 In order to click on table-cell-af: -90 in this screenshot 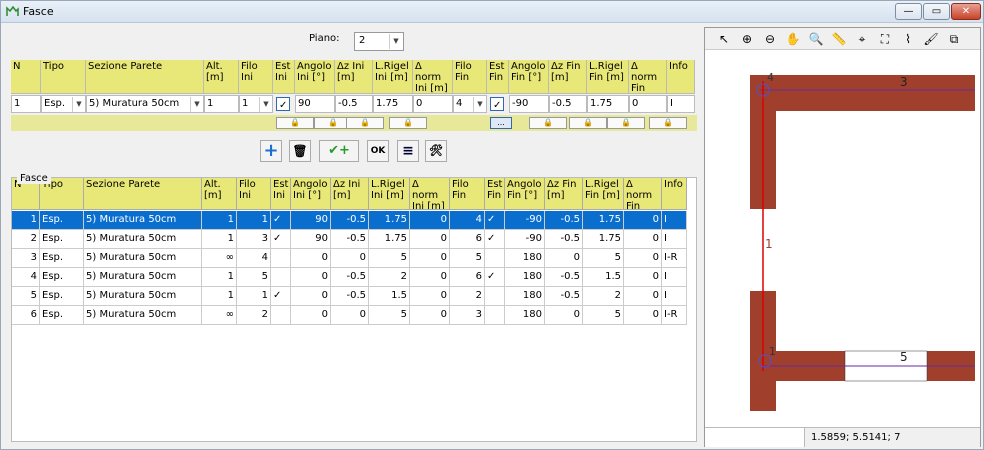, I will do `click(525, 239)`.